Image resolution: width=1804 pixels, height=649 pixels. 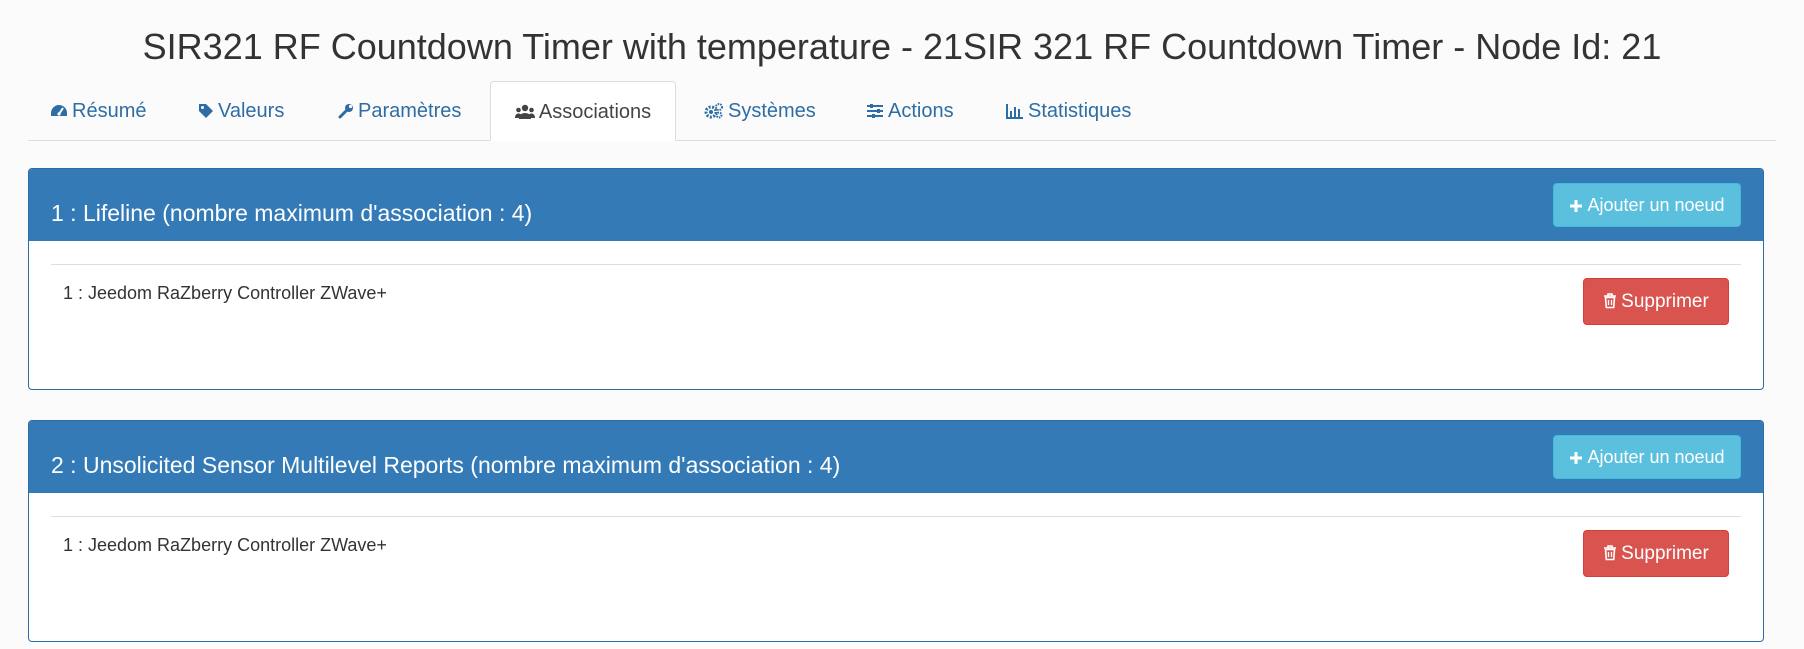 I want to click on tab-resume: Résumé, so click(x=98, y=110).